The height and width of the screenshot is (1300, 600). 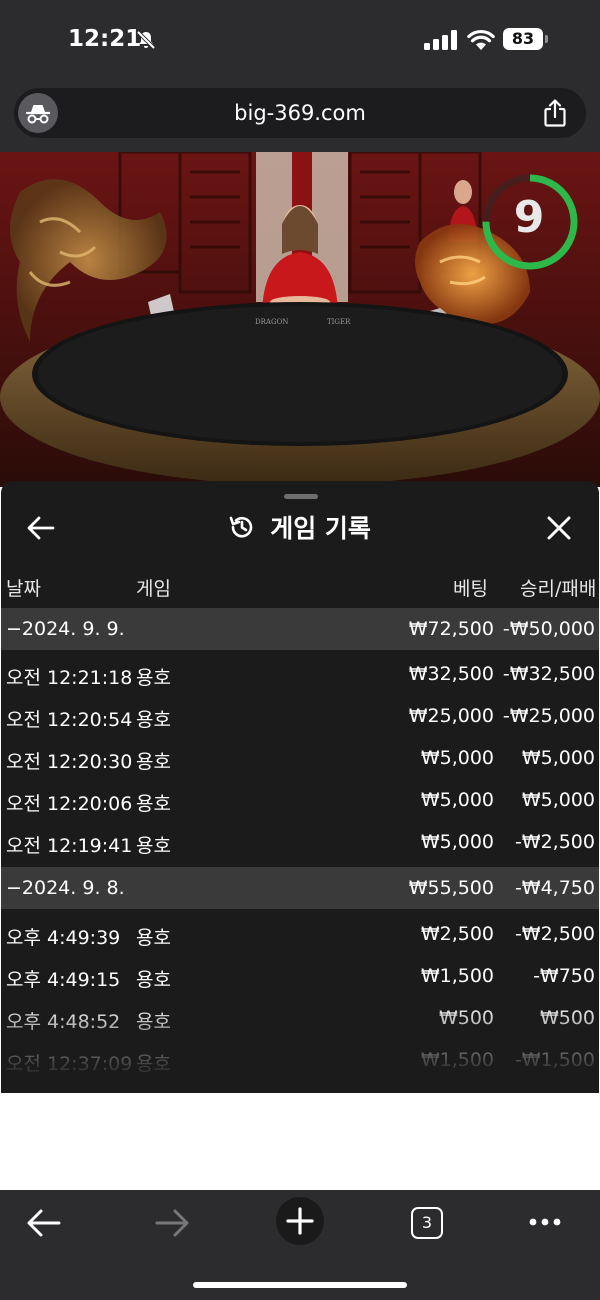 I want to click on bell-slash-icon, so click(x=146, y=40).